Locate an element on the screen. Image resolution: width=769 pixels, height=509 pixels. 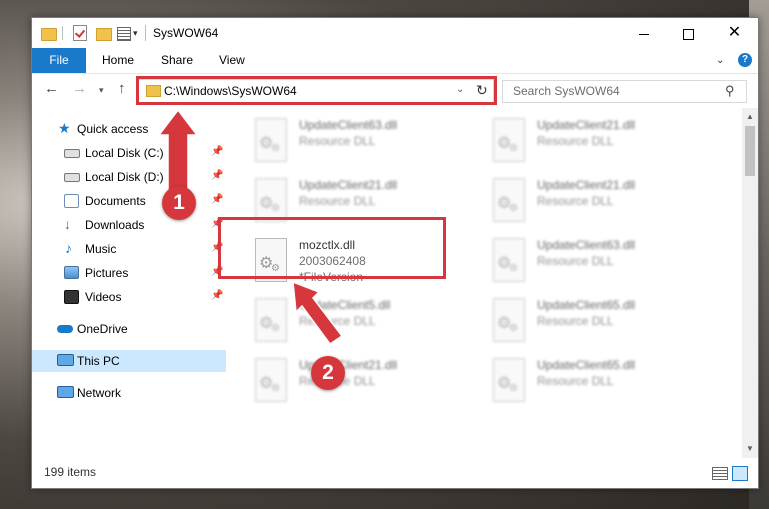
sidebar-item-music: ♪ Music 📌 is located at coordinates (129, 249).